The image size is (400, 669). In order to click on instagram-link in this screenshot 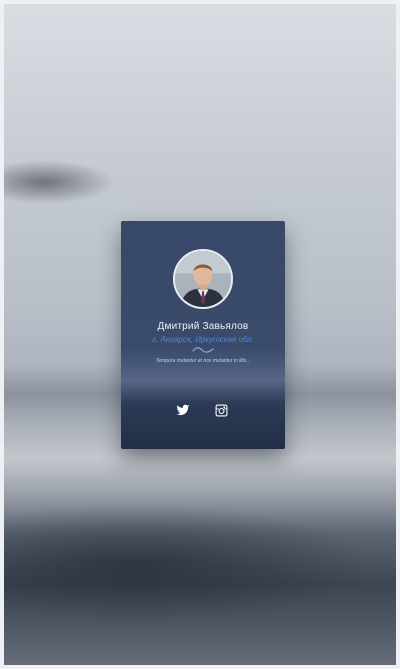, I will do `click(221, 410)`.